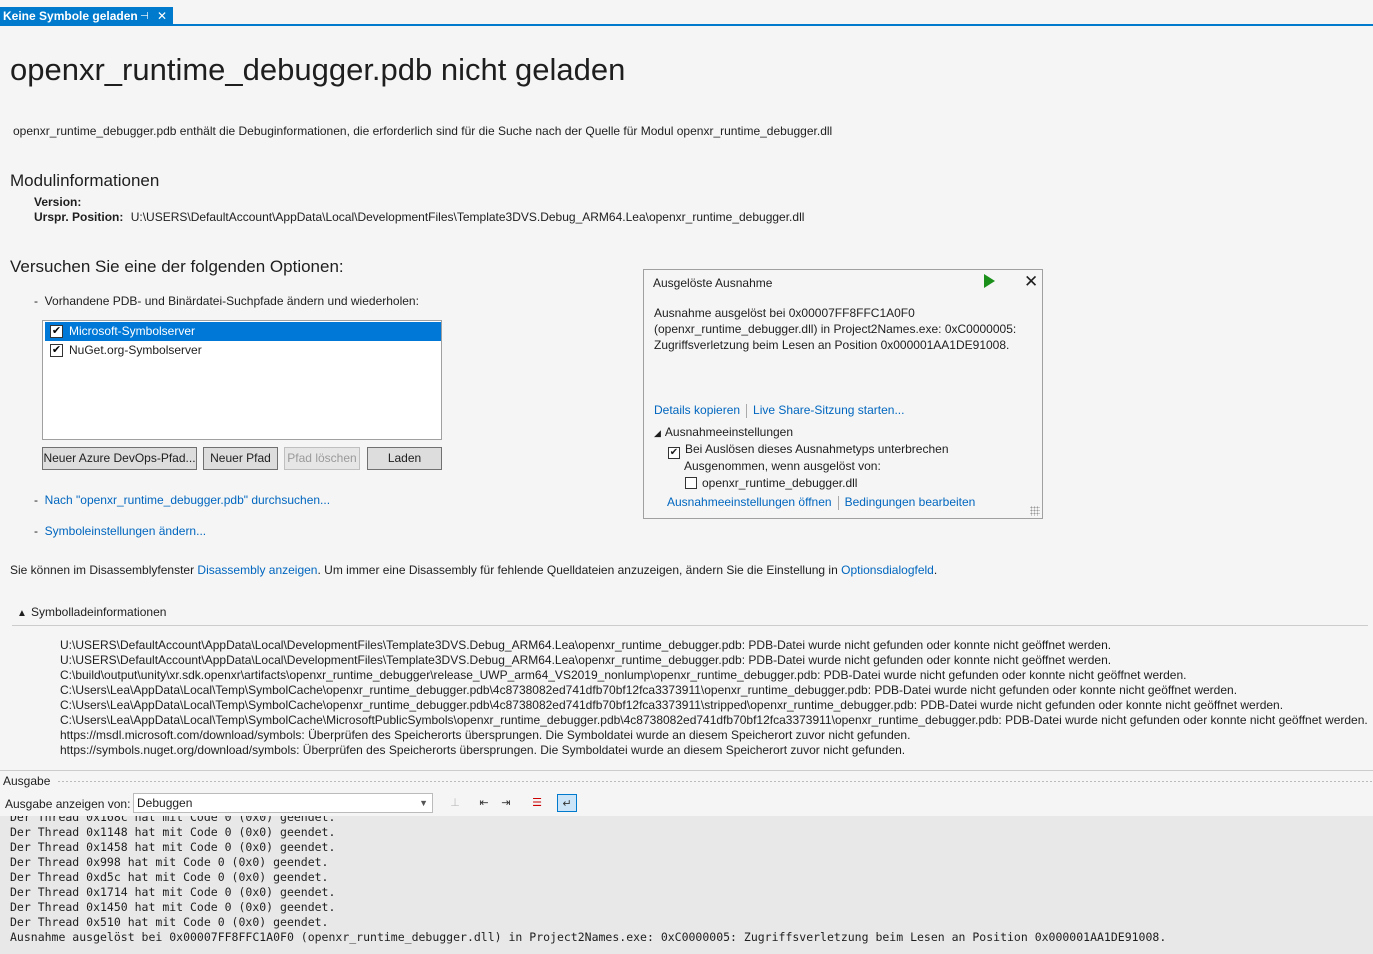 This screenshot has height=954, width=1373. What do you see at coordinates (68, 804) in the screenshot?
I see `output-source-label: Ausgabe anzeigen von:` at bounding box center [68, 804].